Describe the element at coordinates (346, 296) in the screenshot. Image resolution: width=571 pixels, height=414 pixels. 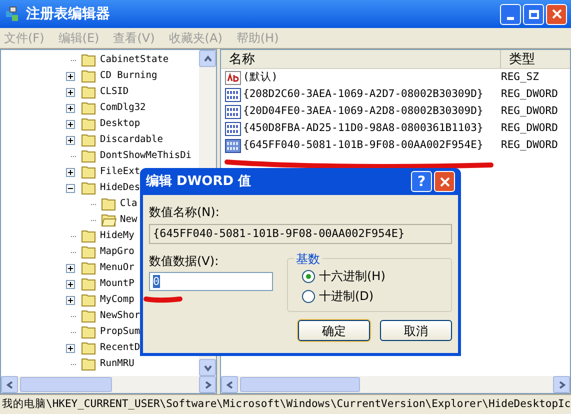
I see `radio-label: 十进制(D)` at that location.